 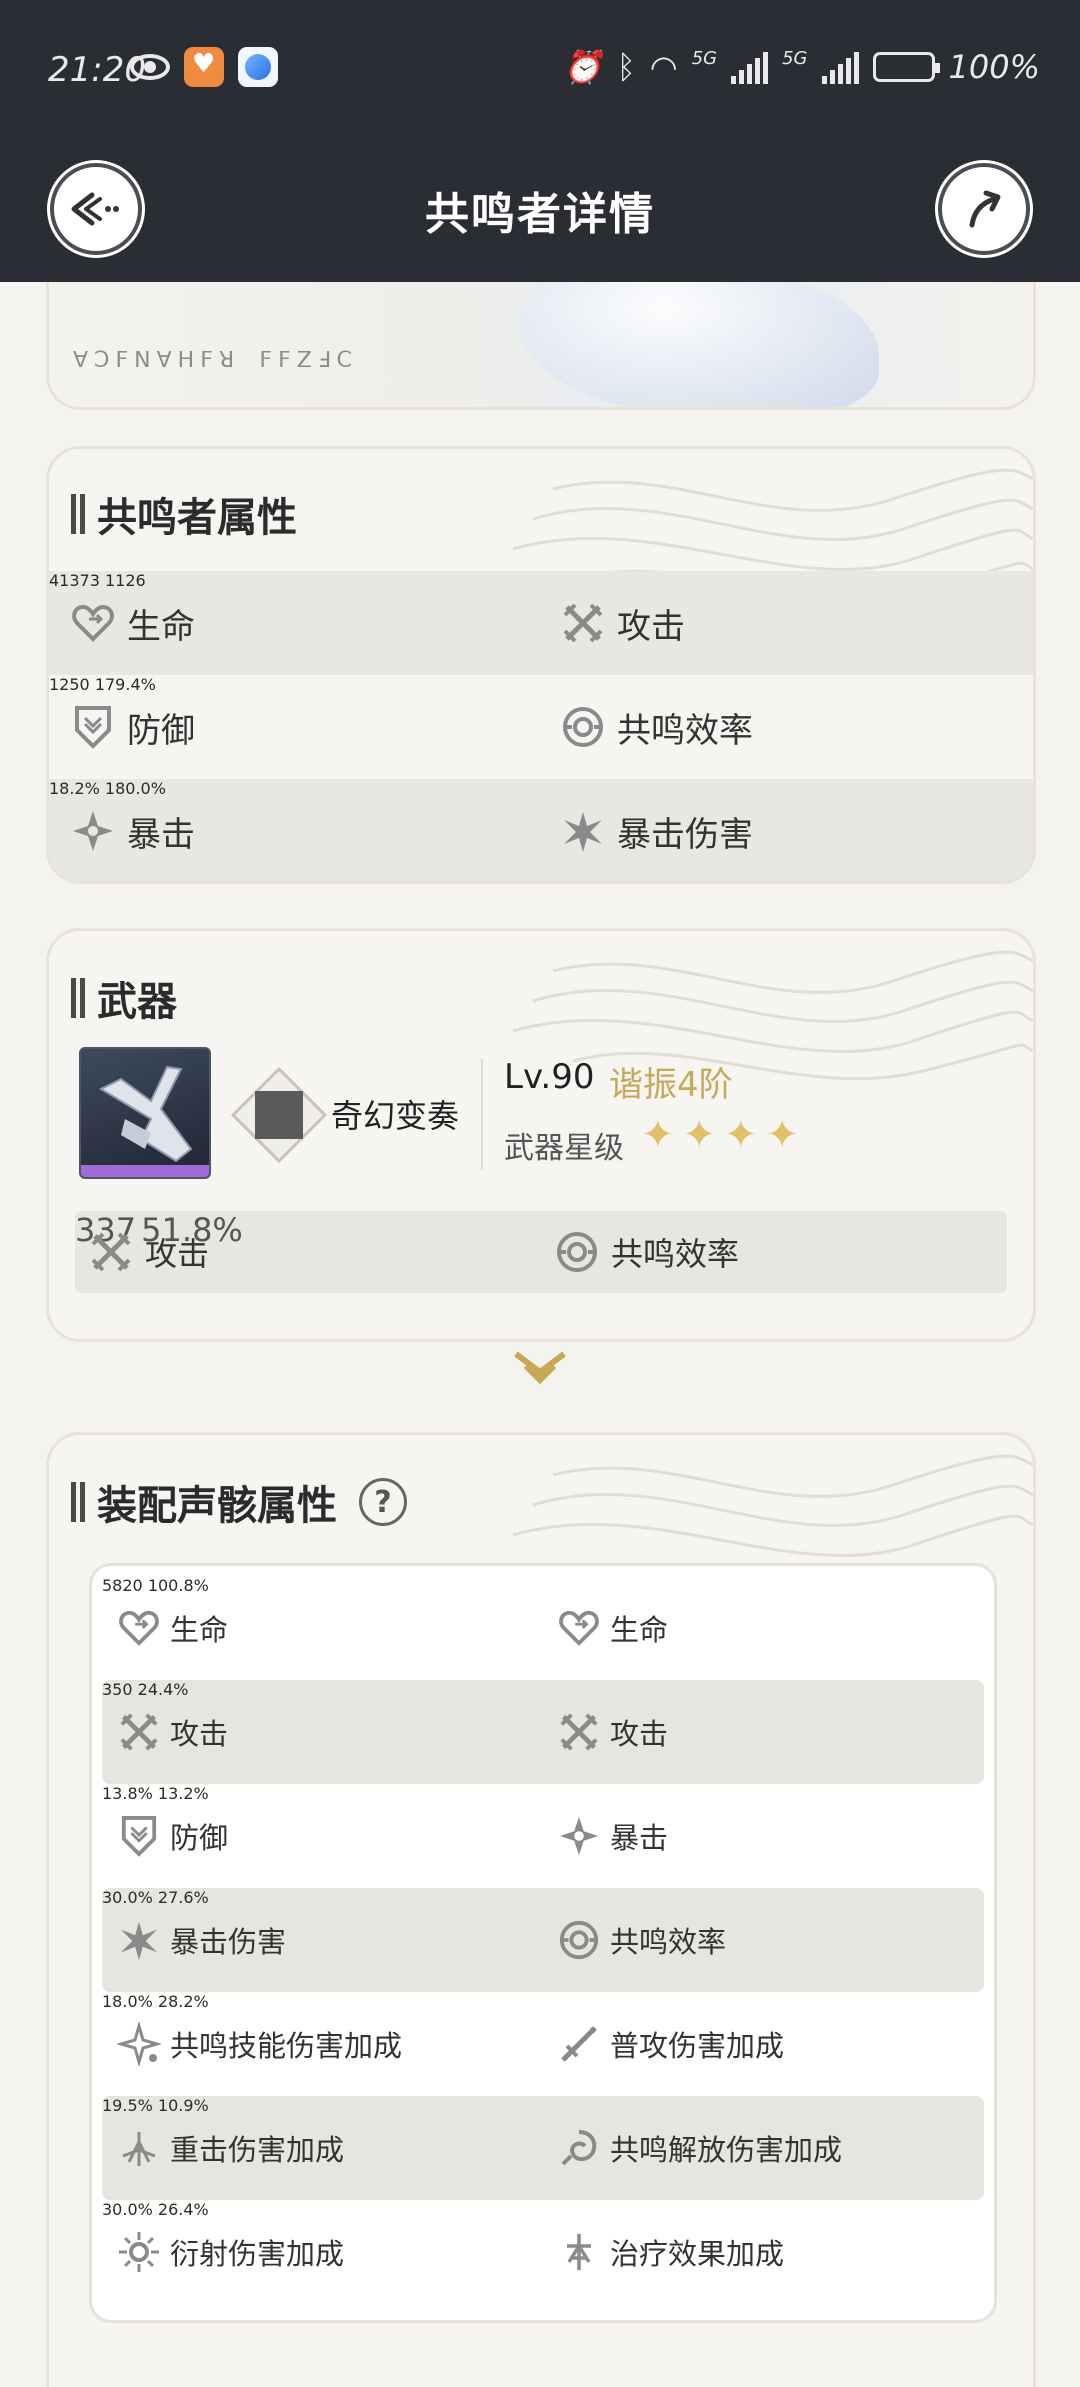 I want to click on weapon-title: 武器, so click(x=124, y=999).